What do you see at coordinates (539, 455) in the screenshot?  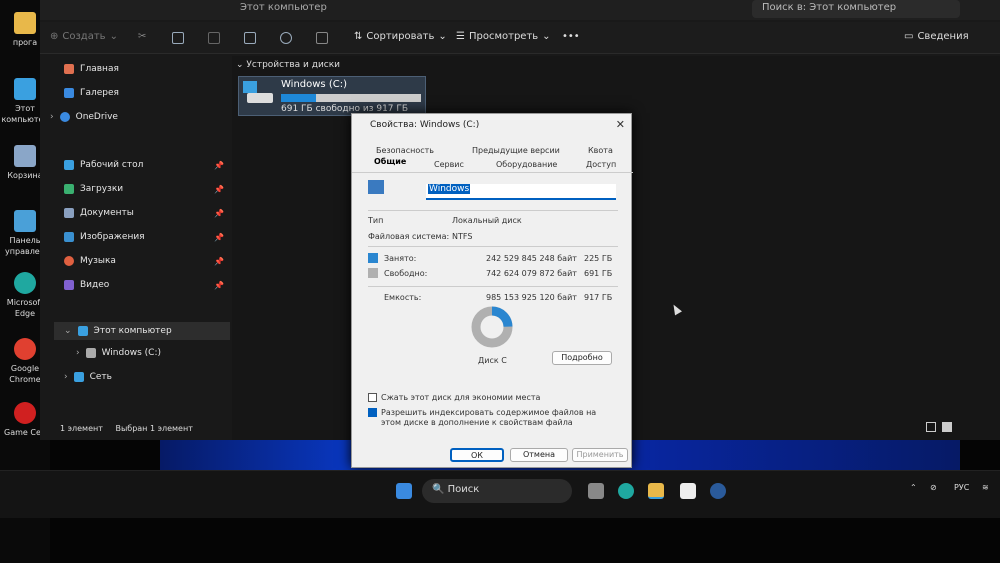 I see `cancel-button: Отмена` at bounding box center [539, 455].